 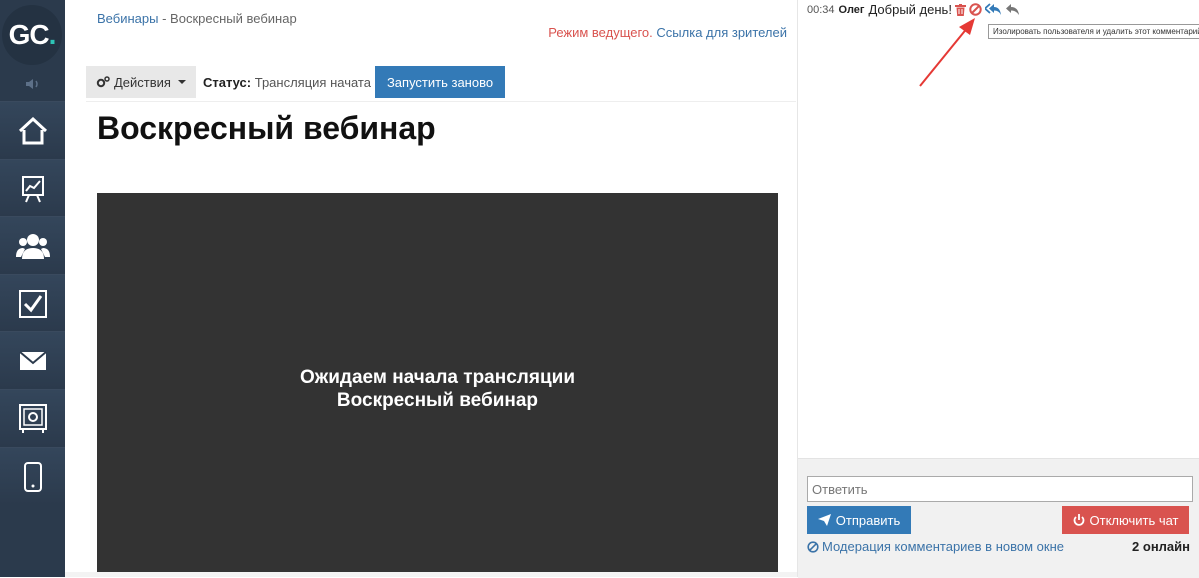 I want to click on mode-line: Режим ведущего. Ссылка для зрителей, so click(x=667, y=32).